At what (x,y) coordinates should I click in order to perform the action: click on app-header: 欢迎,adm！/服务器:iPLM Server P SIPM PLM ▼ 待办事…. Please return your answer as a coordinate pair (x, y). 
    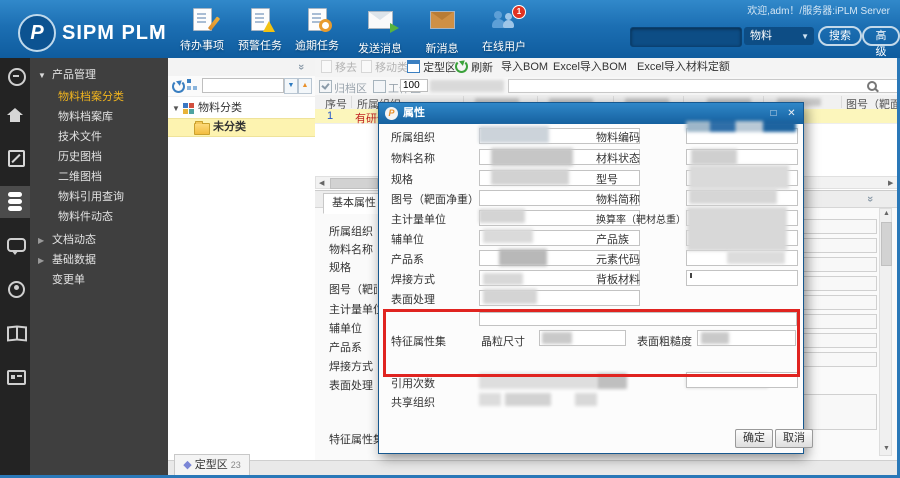
    Looking at the image, I should click on (450, 29).